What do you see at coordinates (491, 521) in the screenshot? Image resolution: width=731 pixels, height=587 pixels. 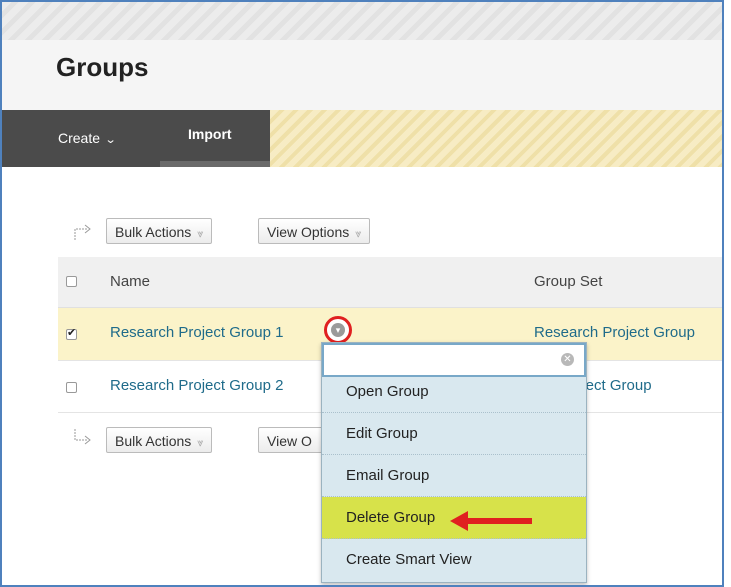 I see `annotation-arrow-icon` at bounding box center [491, 521].